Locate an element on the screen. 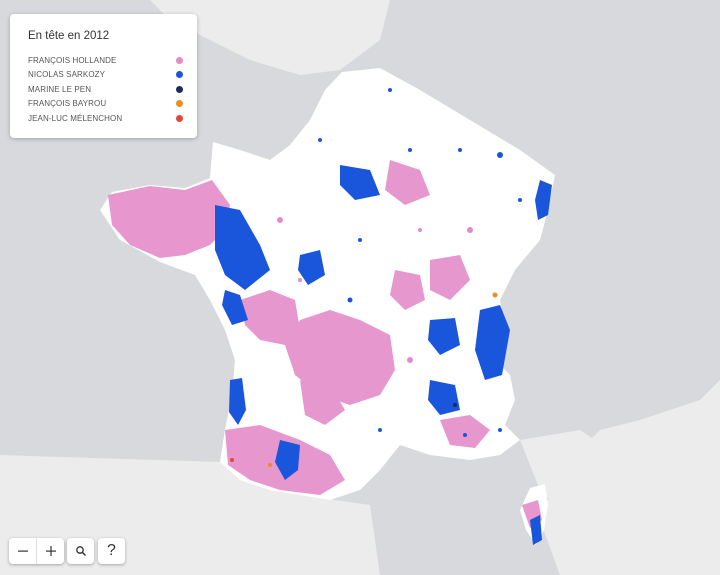 This screenshot has width=720, height=575. plus-icon is located at coordinates (50, 551).